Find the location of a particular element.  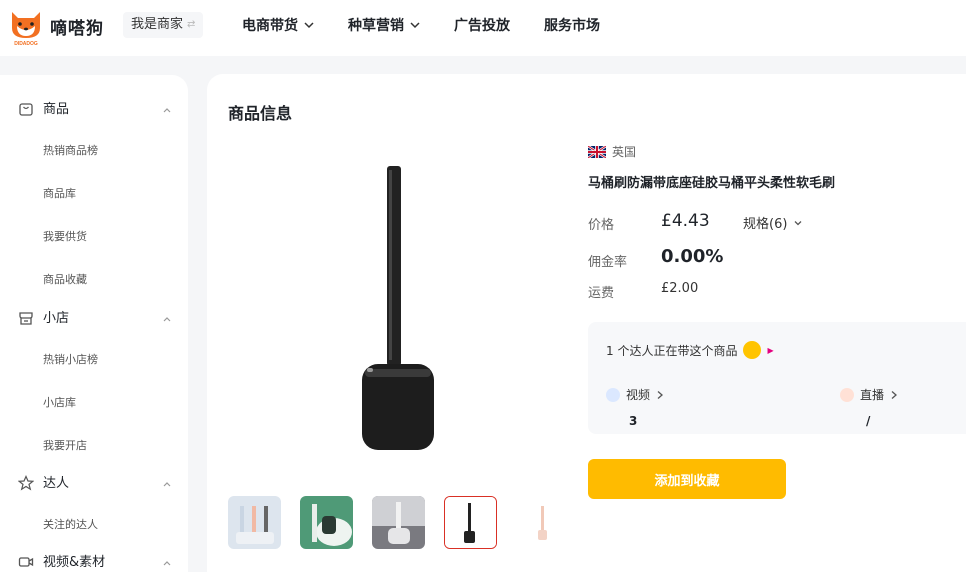

section-title: 商品信息 is located at coordinates (260, 113).